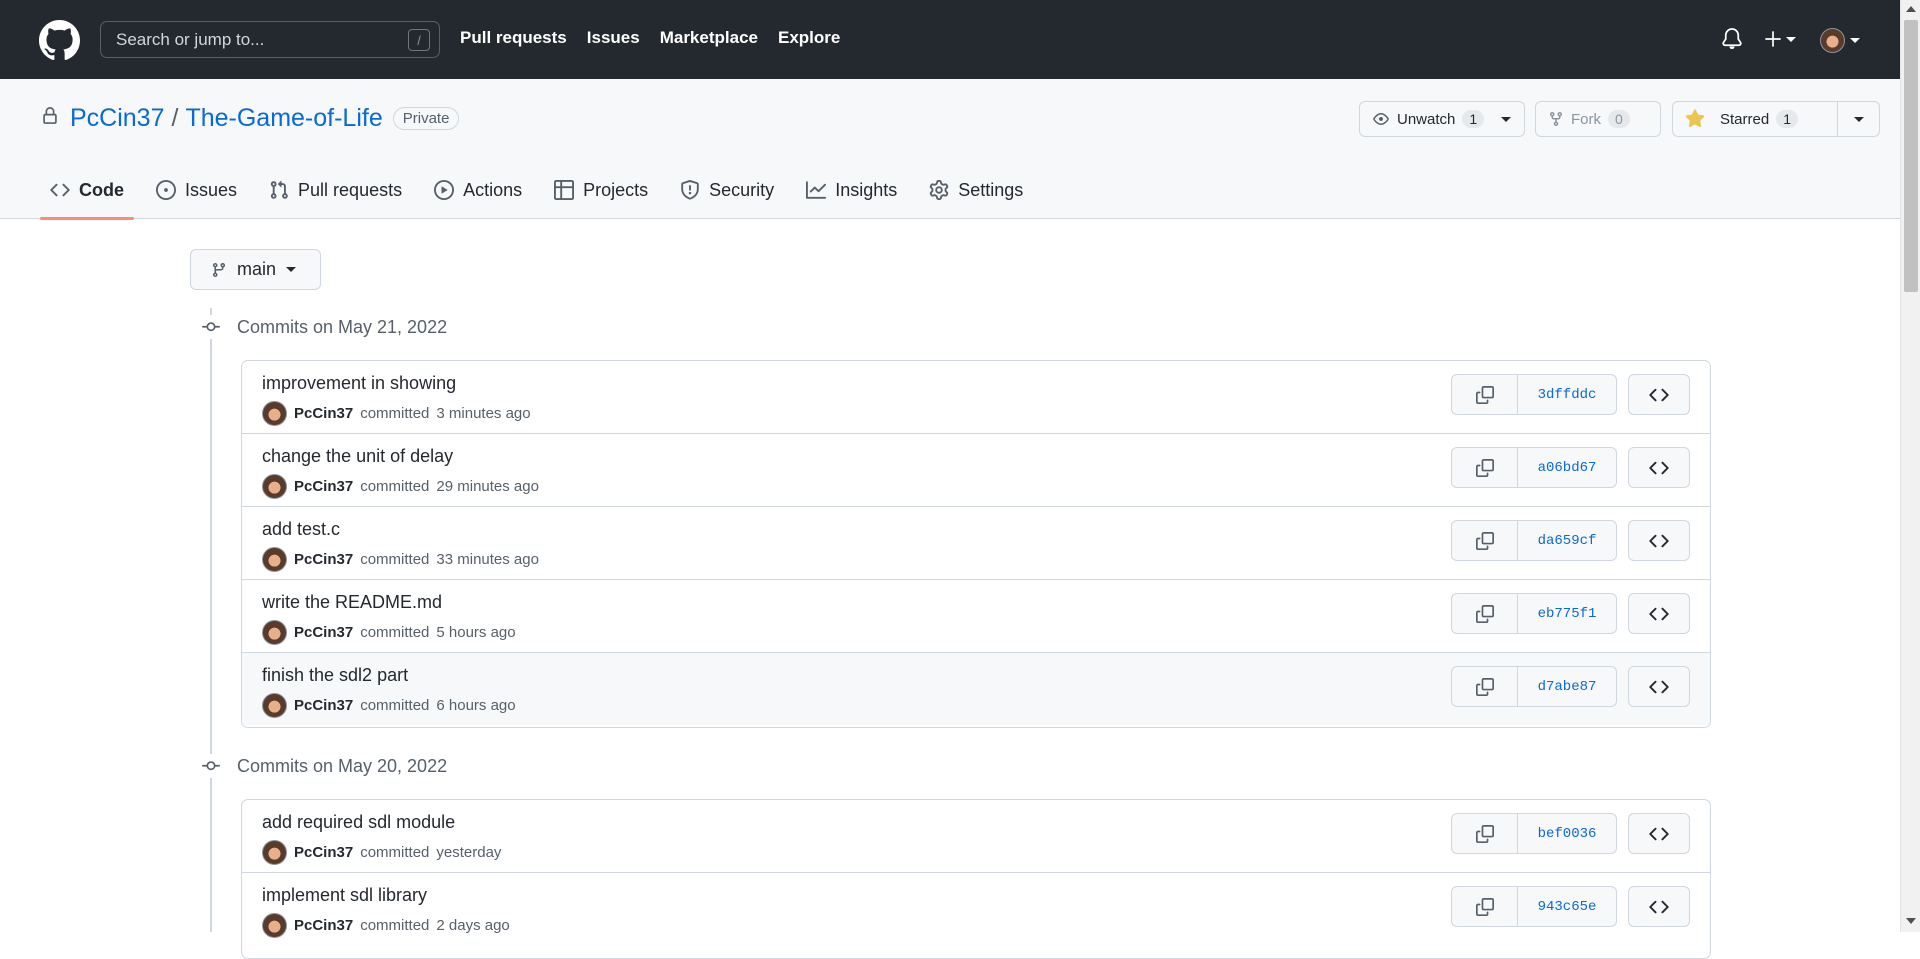 Image resolution: width=1920 pixels, height=959 pixels. What do you see at coordinates (513, 38) in the screenshot?
I see `nav-pull-requests: Pull requests` at bounding box center [513, 38].